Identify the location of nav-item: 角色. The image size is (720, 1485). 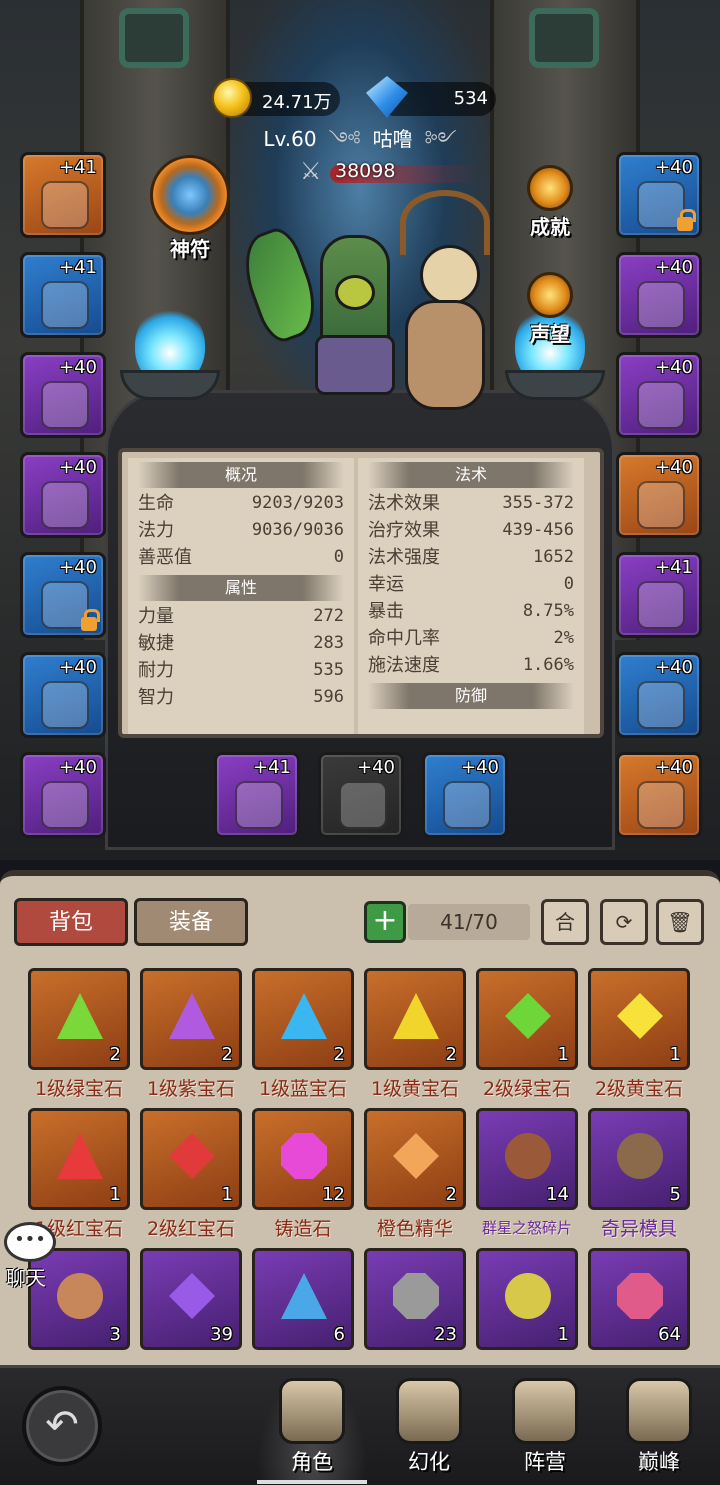
(312, 1429).